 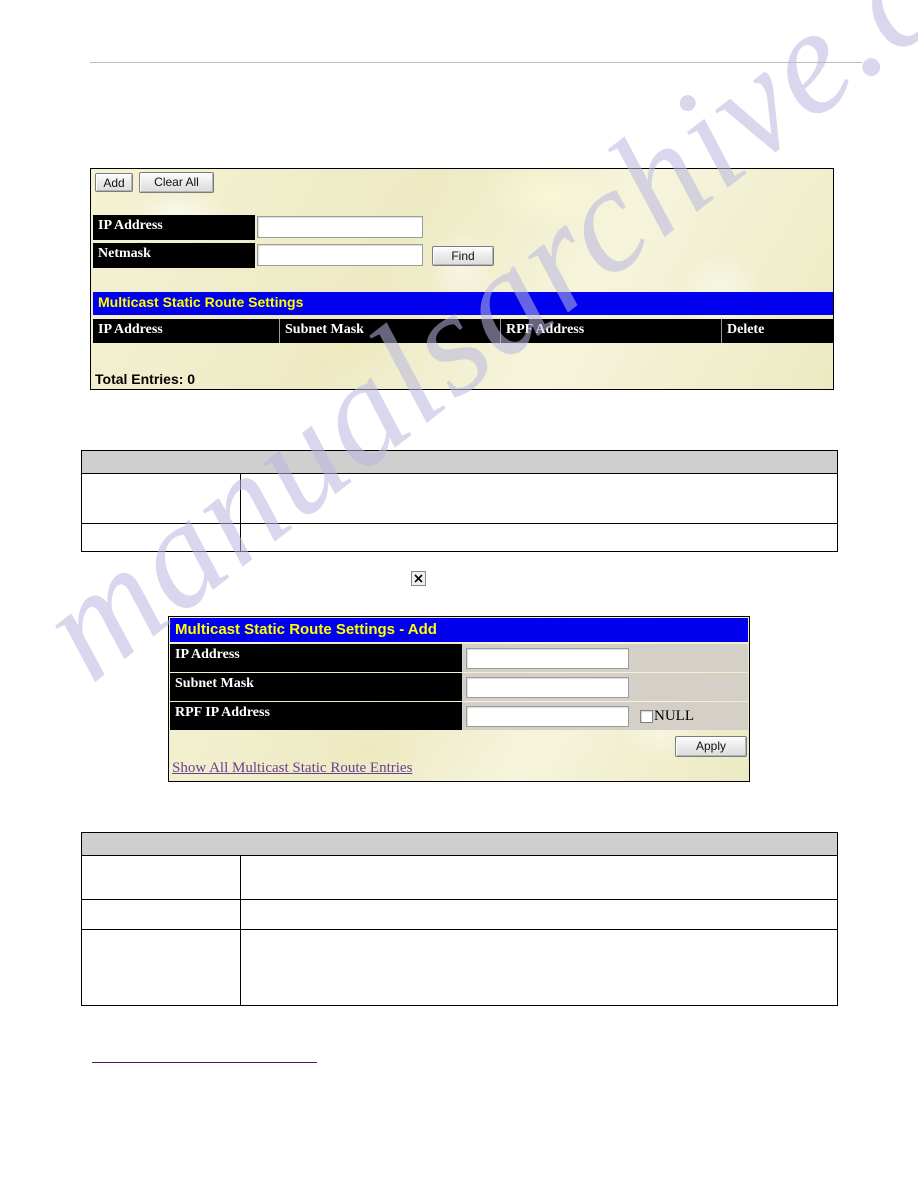 I want to click on add-subnet-mask-extra, so click(x=690, y=687).